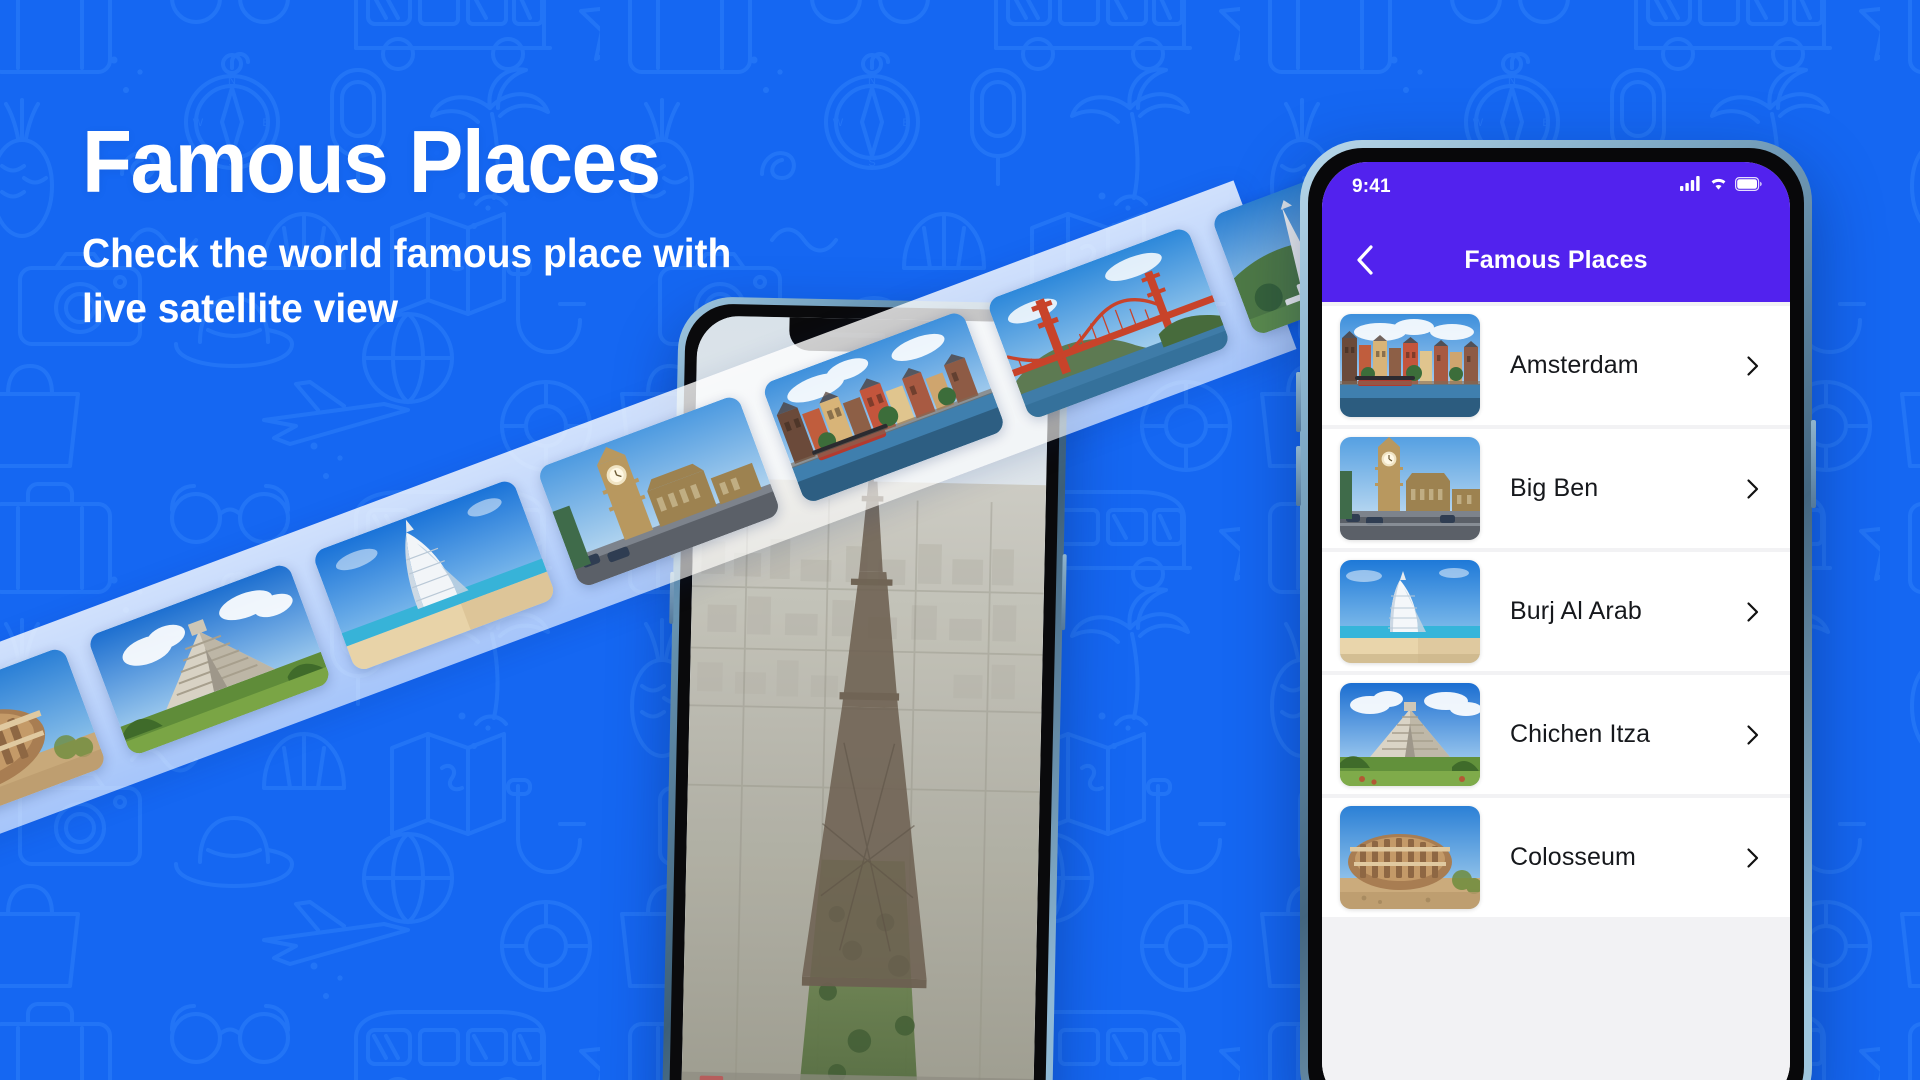 The height and width of the screenshot is (1080, 1920). I want to click on list-item: Colosseum, so click(1556, 857).